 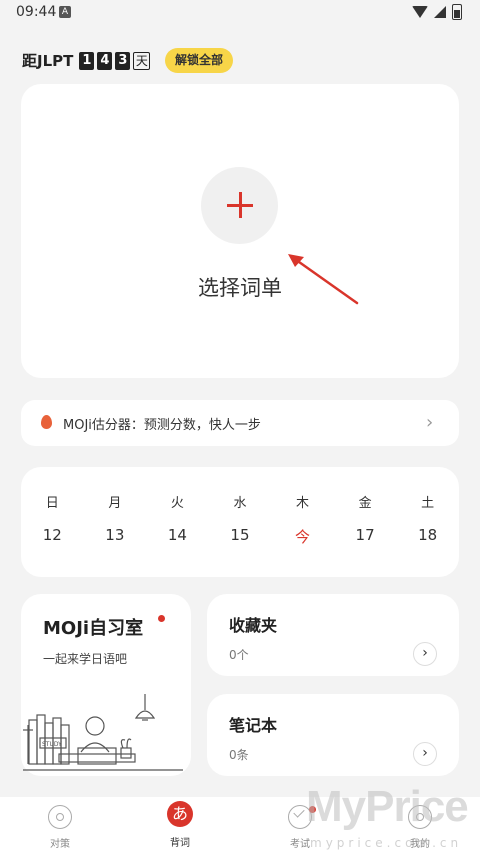 I want to click on nav-item-strategy: 对策, so click(x=60, y=825).